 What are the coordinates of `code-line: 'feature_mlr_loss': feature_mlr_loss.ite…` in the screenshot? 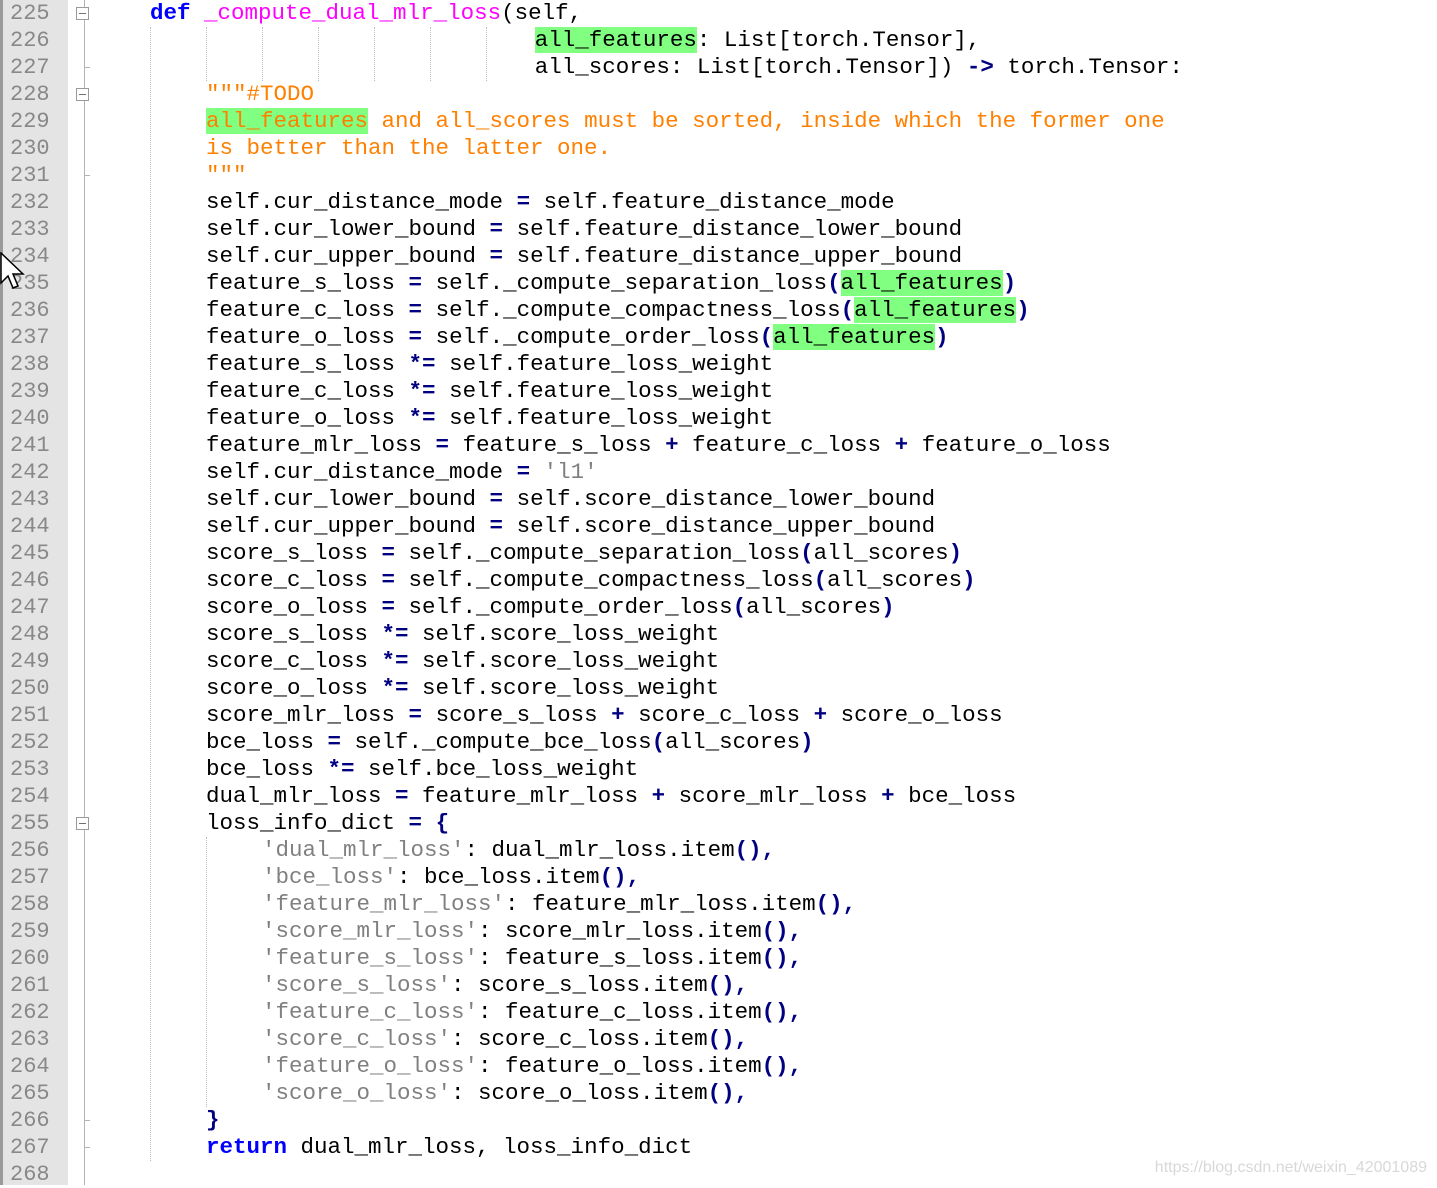 It's located at (559, 904).